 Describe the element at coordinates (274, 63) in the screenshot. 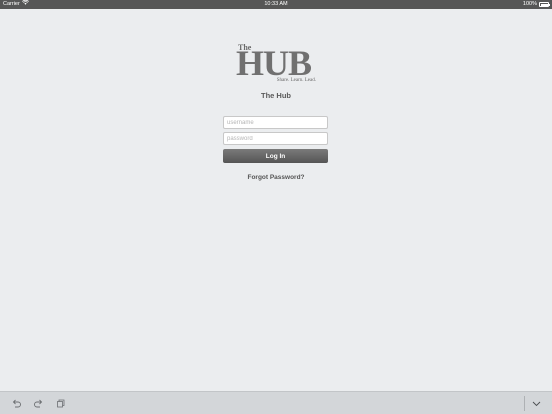

I see `logo-hub-text: HUB` at that location.